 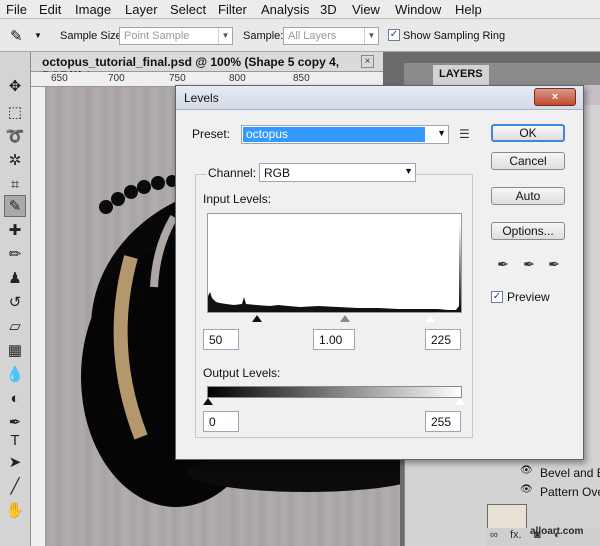 I want to click on output-white-point-handle, so click(x=460, y=401).